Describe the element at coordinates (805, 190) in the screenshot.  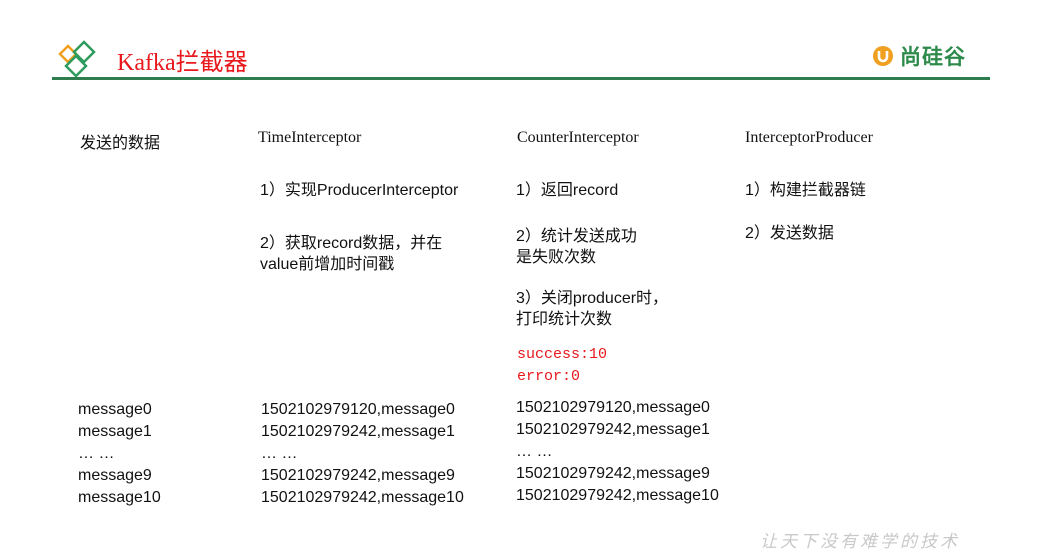
I see `producer-step-1: 1）构建拦截器链` at that location.